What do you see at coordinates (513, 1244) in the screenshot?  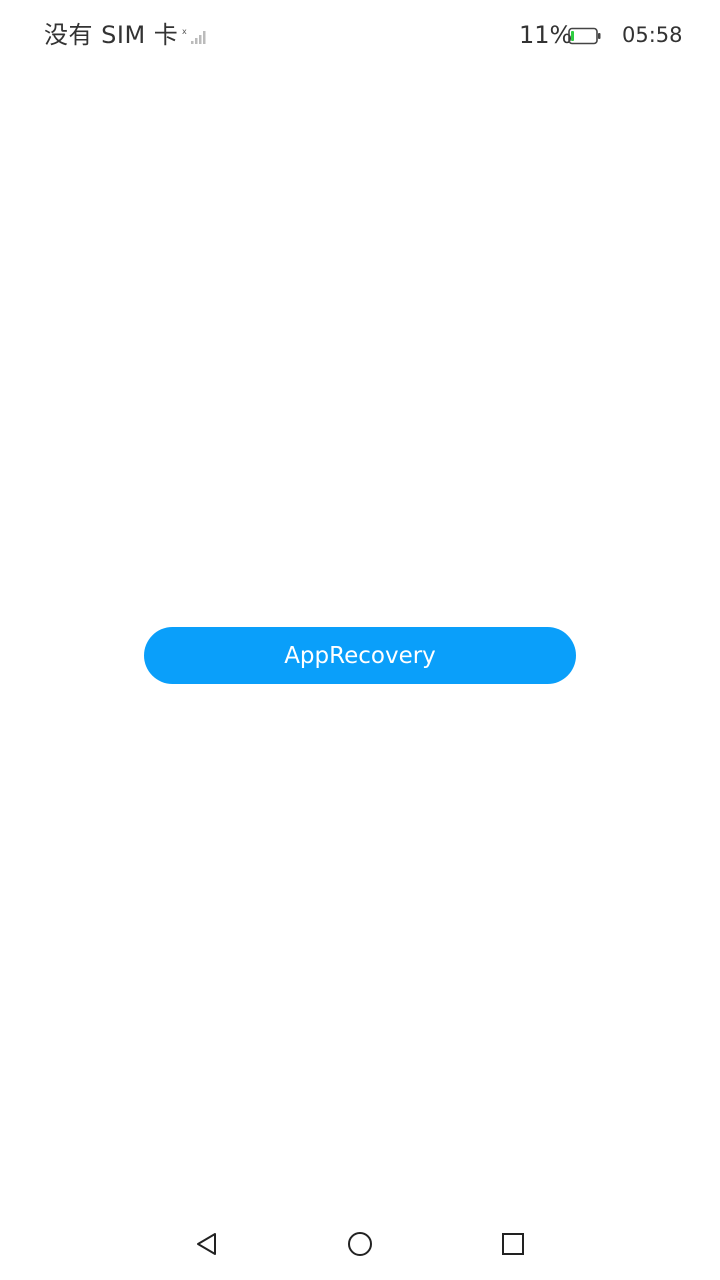 I see `recent-apps-square-icon` at bounding box center [513, 1244].